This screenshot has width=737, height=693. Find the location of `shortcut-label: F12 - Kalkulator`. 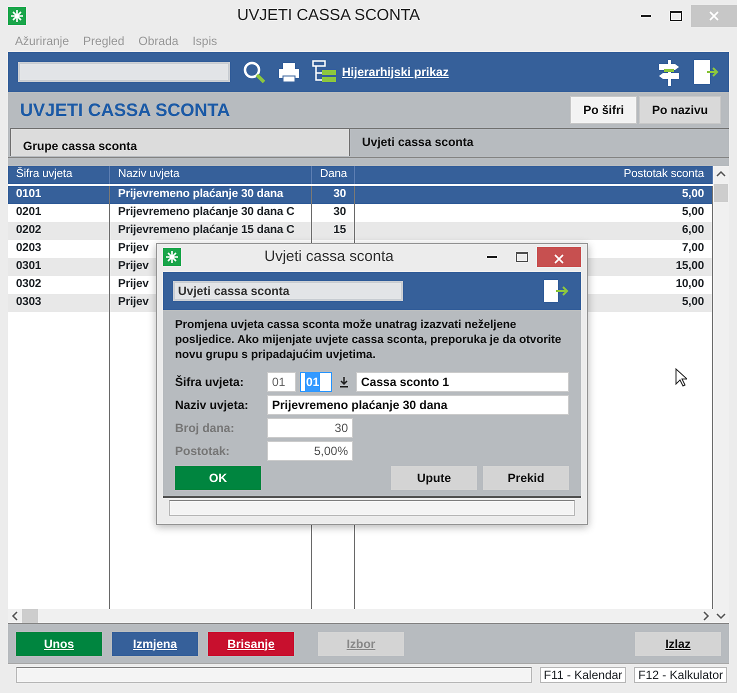

shortcut-label: F12 - Kalkulator is located at coordinates (680, 674).